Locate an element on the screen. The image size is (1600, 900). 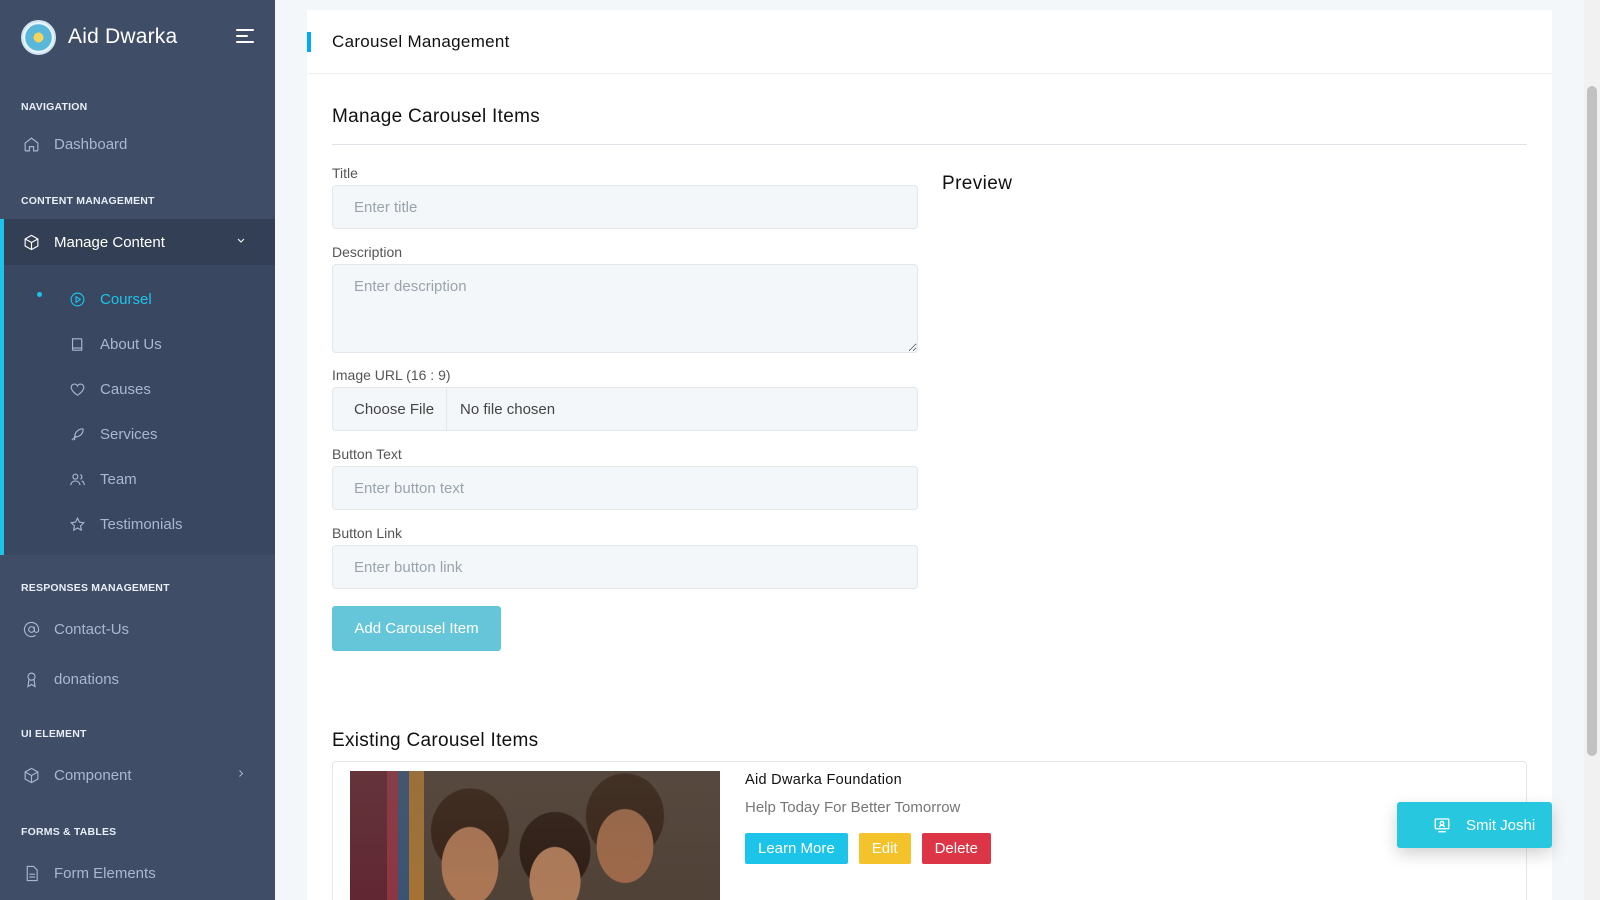
active-dot is located at coordinates (39, 294).